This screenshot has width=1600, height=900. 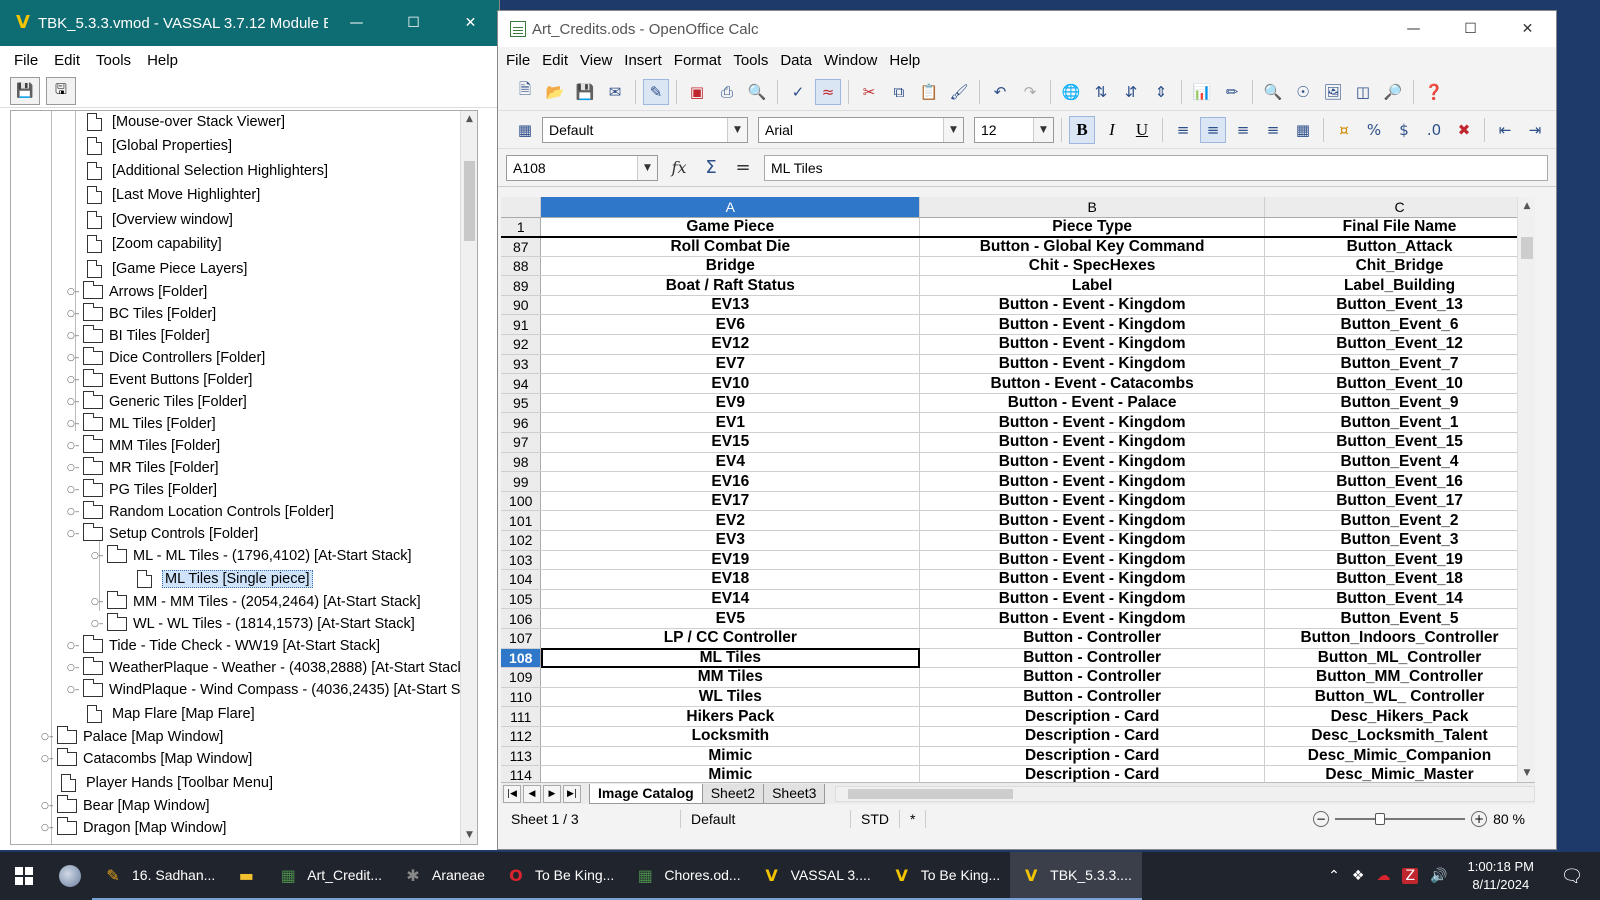 I want to click on last-sheet-icon: ▶|, so click(x=572, y=793).